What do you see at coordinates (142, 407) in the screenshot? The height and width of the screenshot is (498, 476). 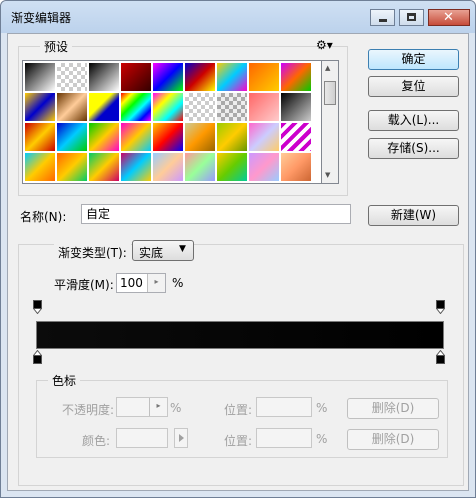 I see `opacity-field: ▸` at bounding box center [142, 407].